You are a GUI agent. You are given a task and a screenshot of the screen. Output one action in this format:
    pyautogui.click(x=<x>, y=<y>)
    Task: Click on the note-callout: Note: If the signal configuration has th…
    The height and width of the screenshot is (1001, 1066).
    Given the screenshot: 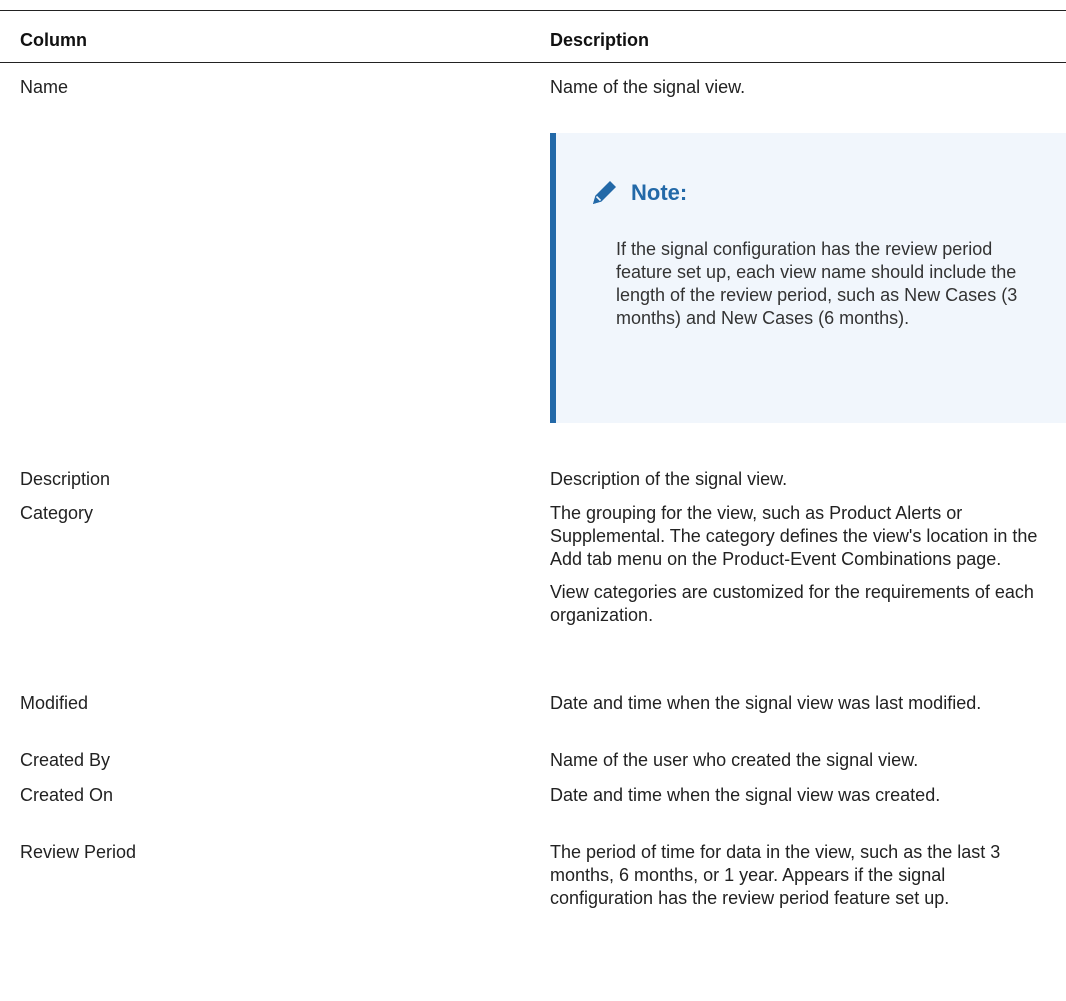 What is the action you would take?
    pyautogui.click(x=808, y=278)
    